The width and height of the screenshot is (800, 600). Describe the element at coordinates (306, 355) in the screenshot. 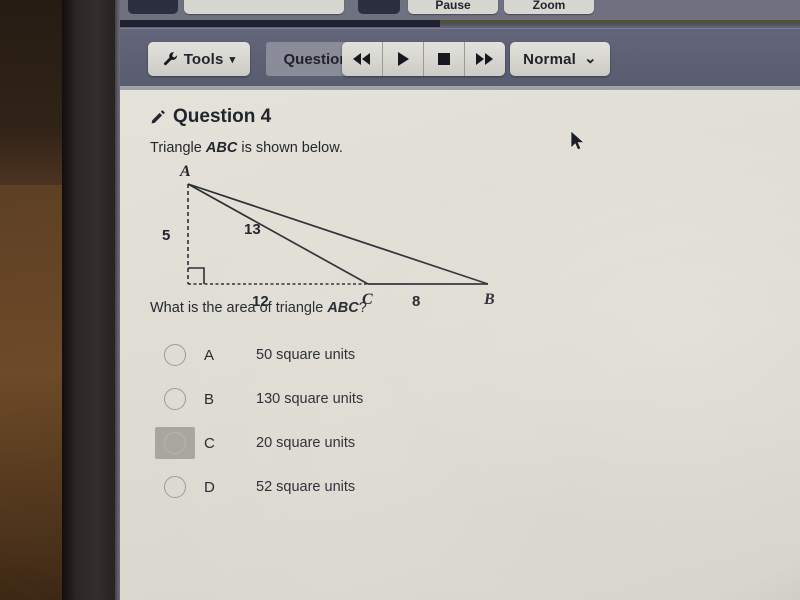

I see `option-a-text: 50 square units` at that location.